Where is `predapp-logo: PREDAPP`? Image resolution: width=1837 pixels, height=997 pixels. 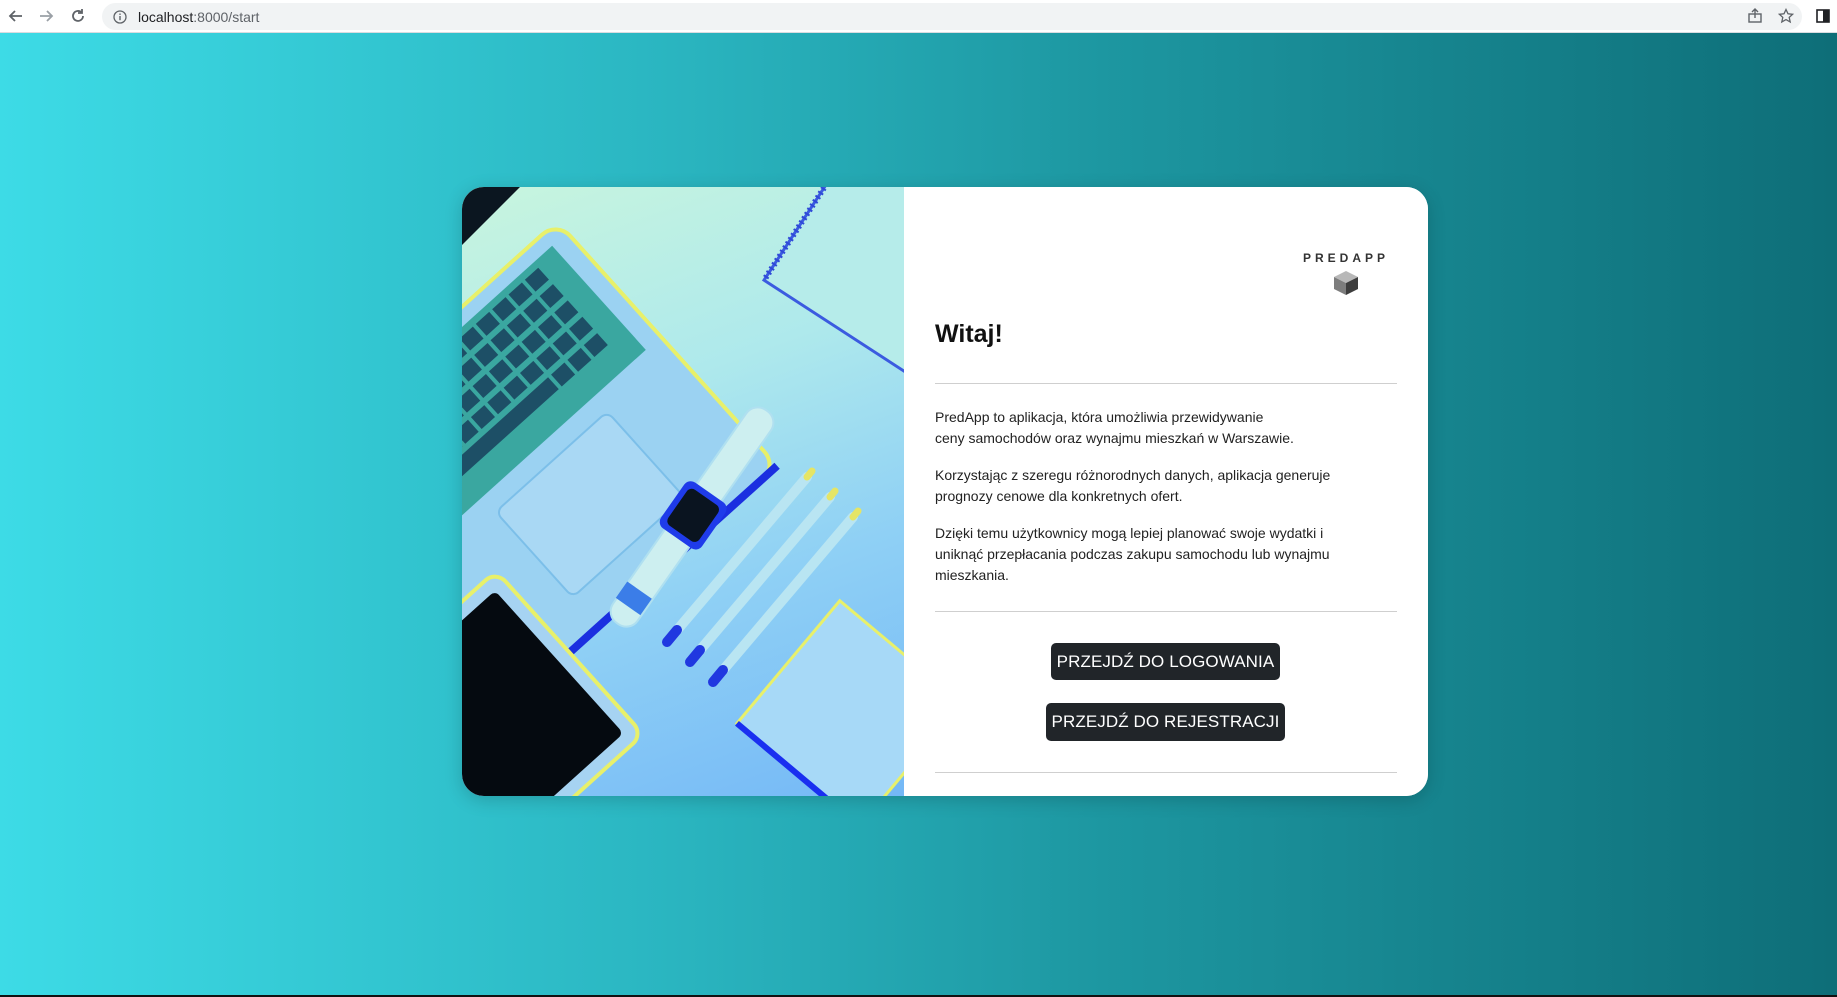 predapp-logo: PREDAPP is located at coordinates (1346, 274).